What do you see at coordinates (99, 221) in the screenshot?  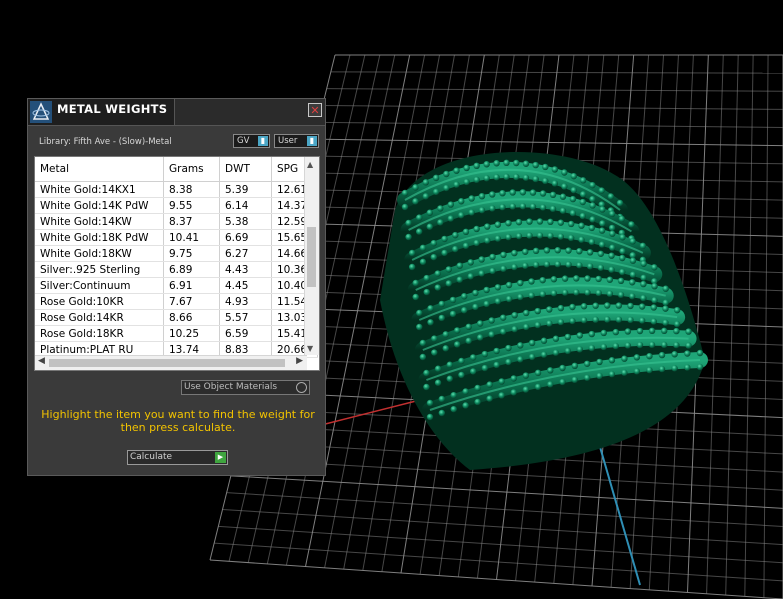 I see `cell-metal: White Gold:14KW` at bounding box center [99, 221].